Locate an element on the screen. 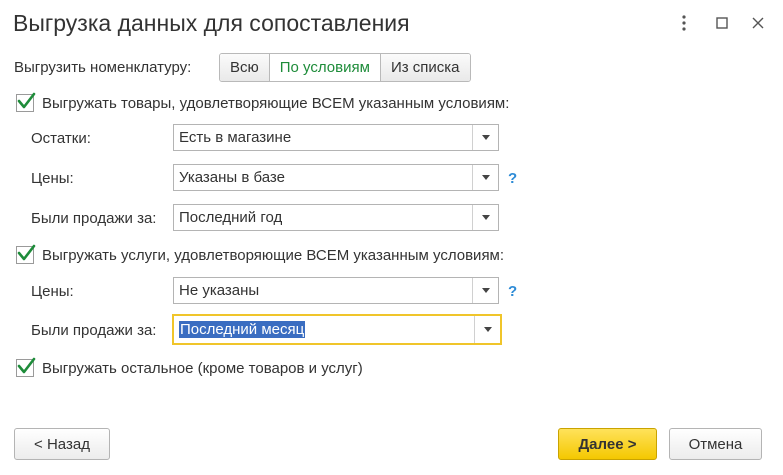 The image size is (783, 475). maximize-icon is located at coordinates (722, 23).